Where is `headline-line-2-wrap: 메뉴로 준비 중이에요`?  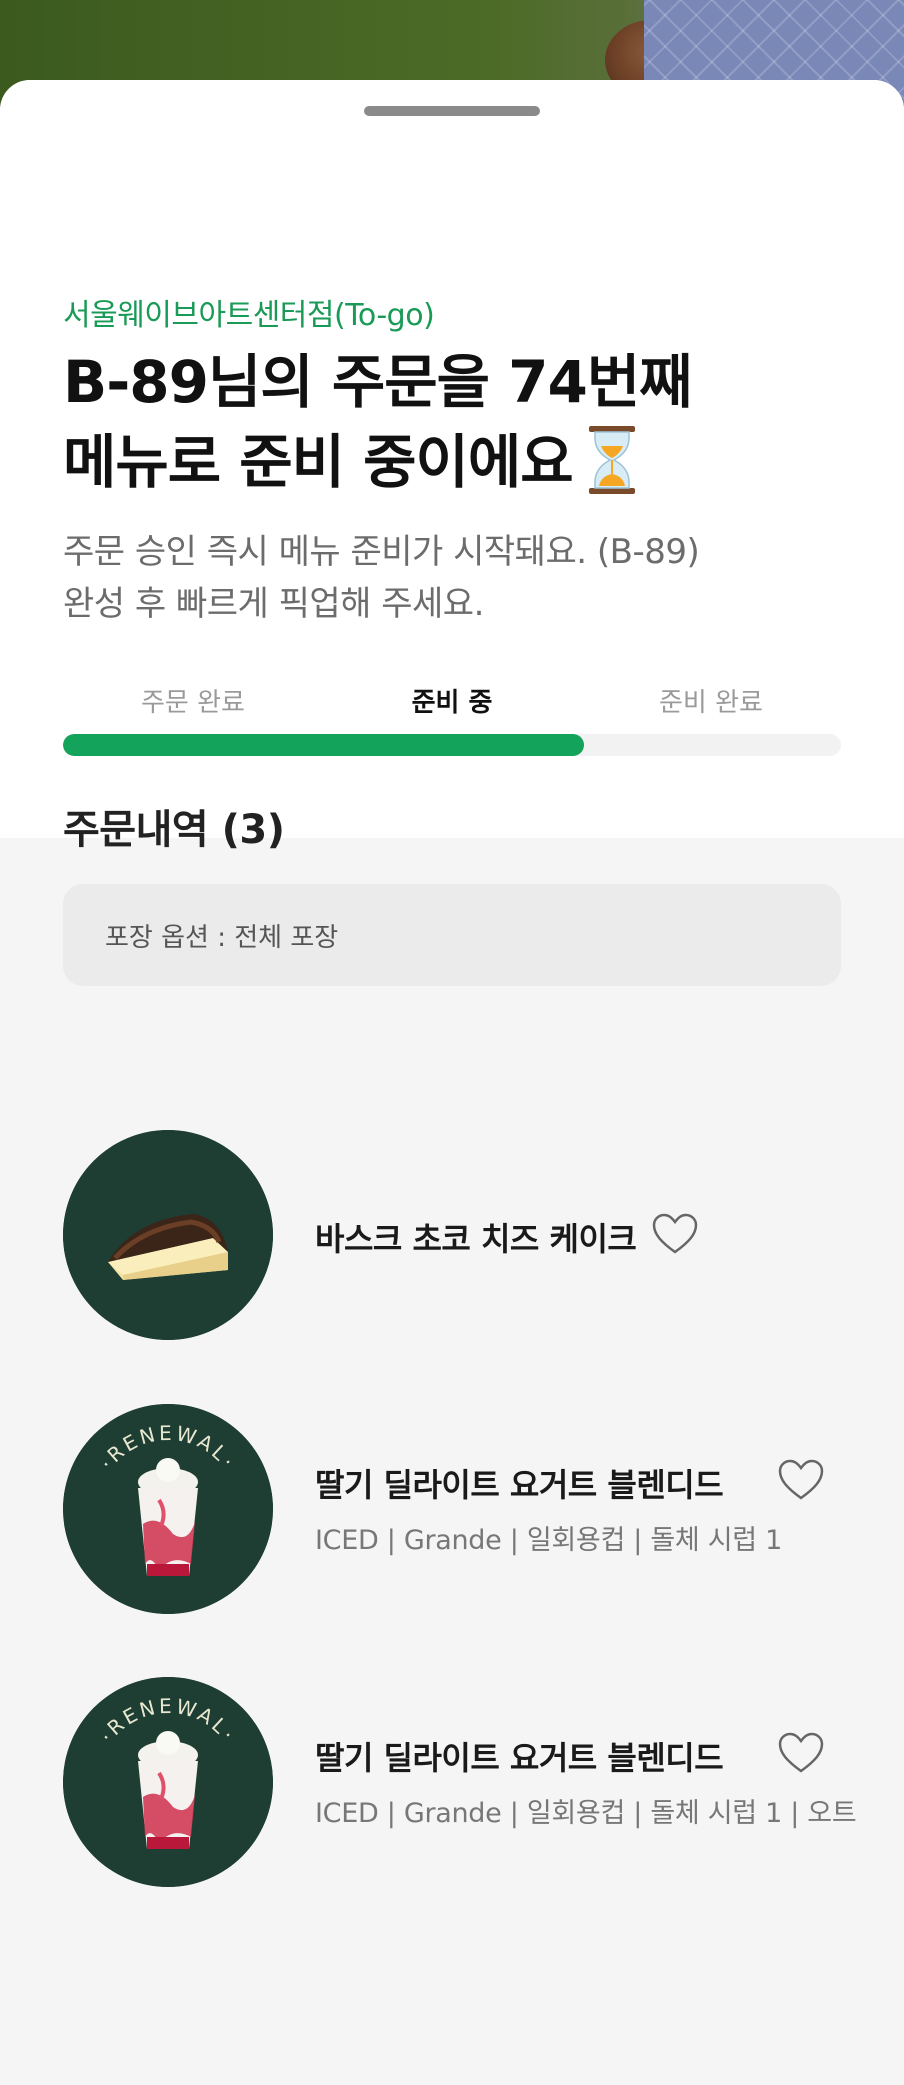 headline-line-2-wrap: 메뉴로 준비 중이에요 is located at coordinates (463, 462).